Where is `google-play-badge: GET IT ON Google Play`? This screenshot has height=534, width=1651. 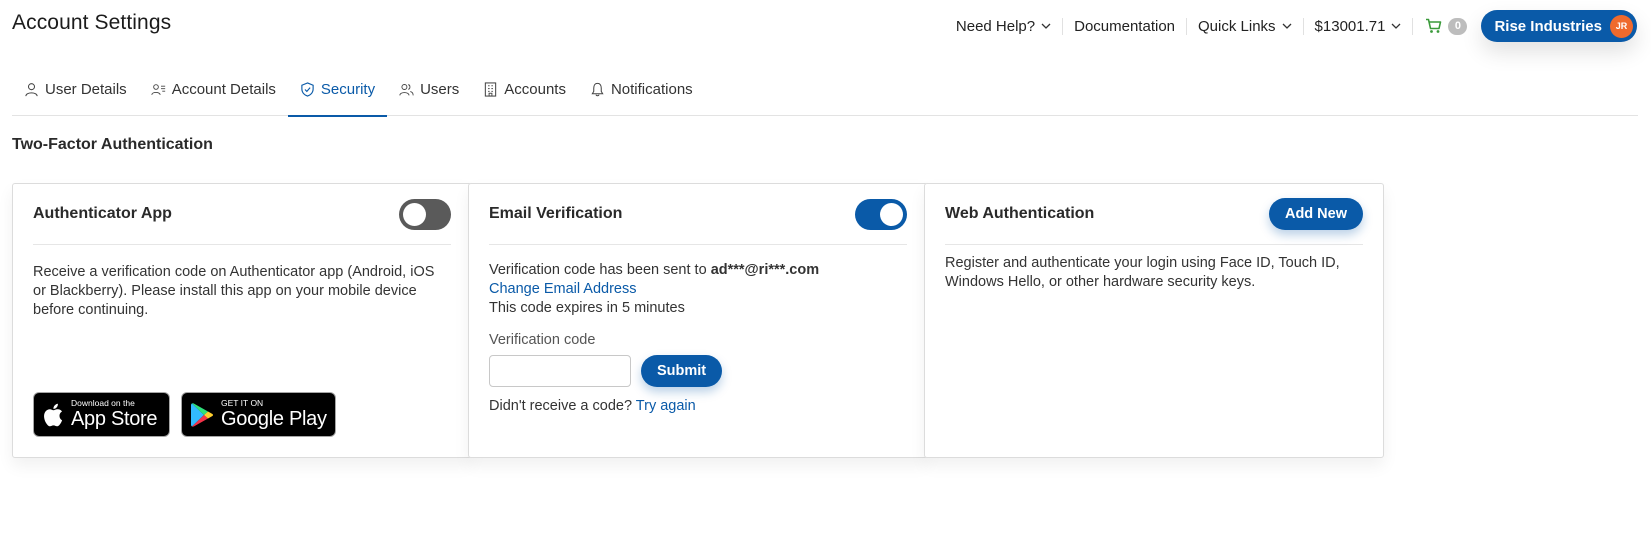
google-play-badge: GET IT ON Google Play is located at coordinates (258, 414).